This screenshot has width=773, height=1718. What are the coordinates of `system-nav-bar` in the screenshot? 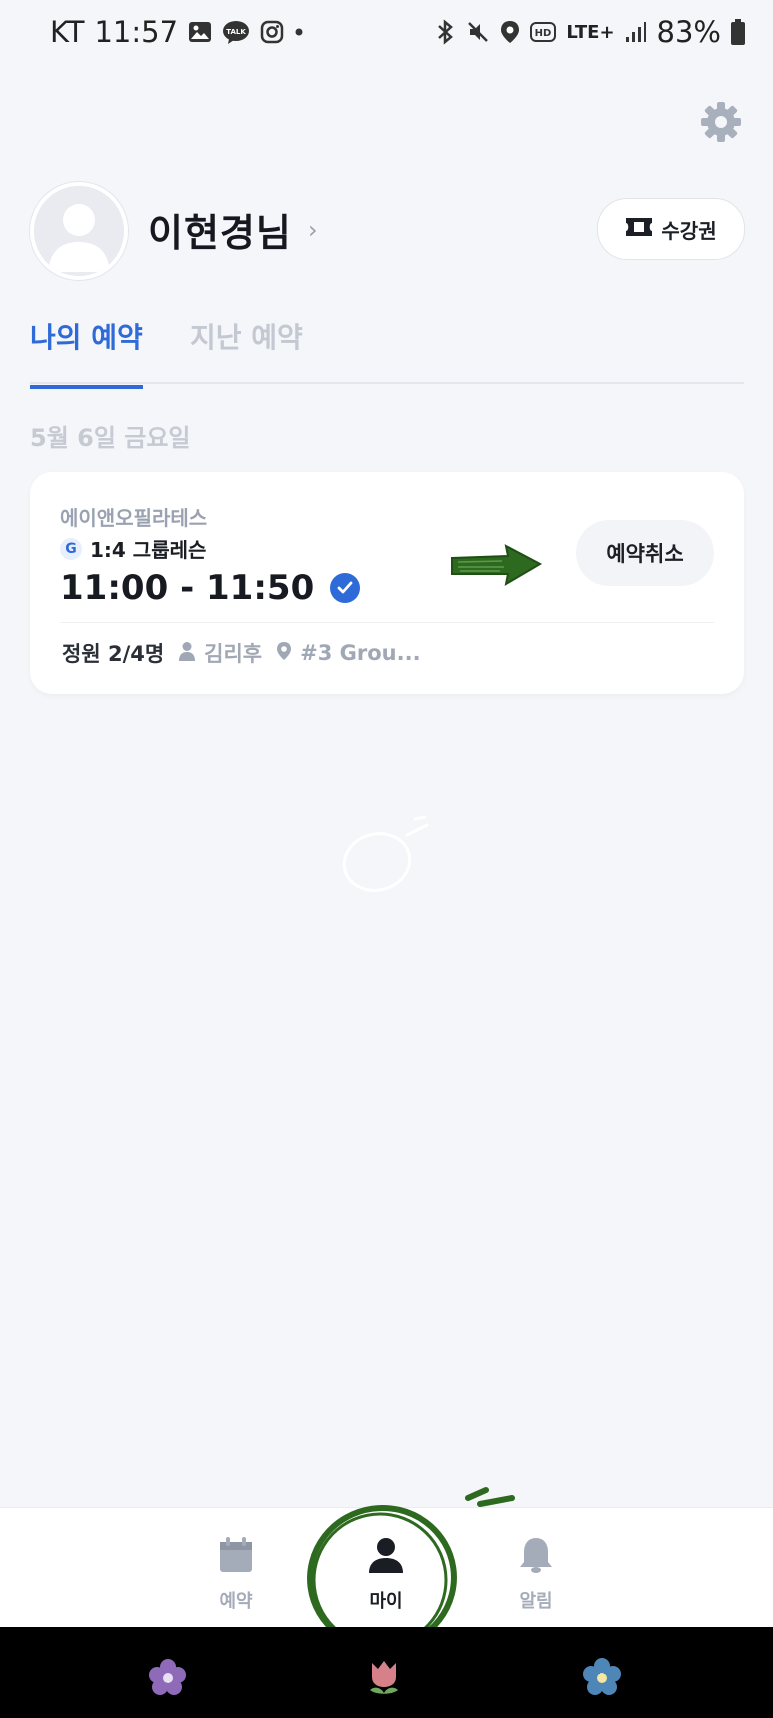 It's located at (386, 1672).